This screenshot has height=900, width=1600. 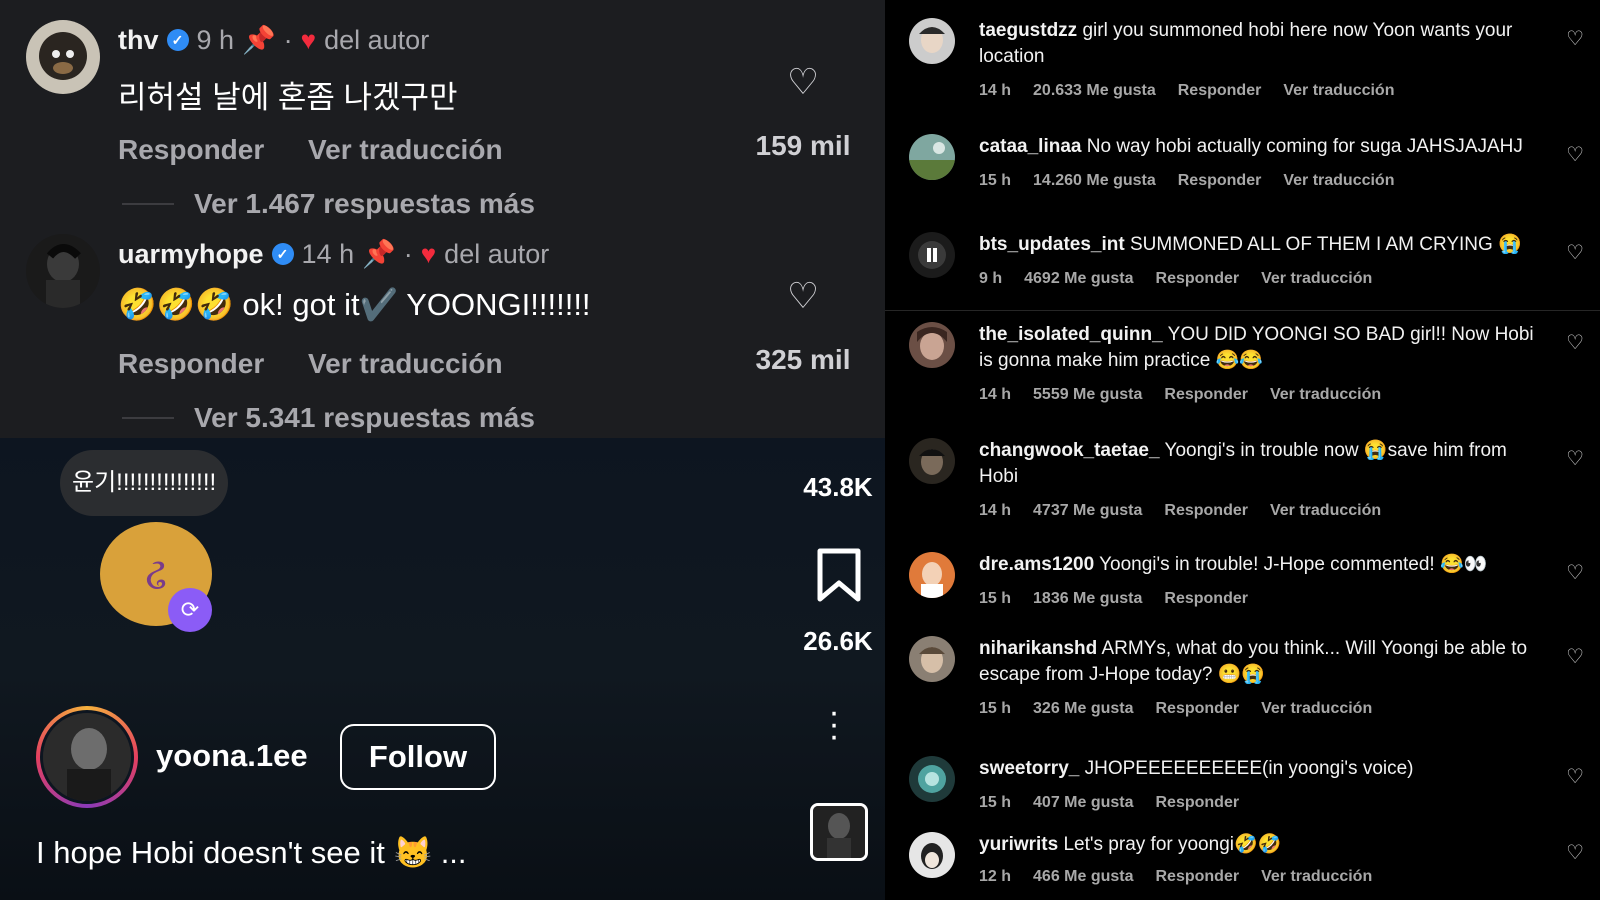 What do you see at coordinates (282, 254) in the screenshot?
I see `verified-badge-icon: ✓` at bounding box center [282, 254].